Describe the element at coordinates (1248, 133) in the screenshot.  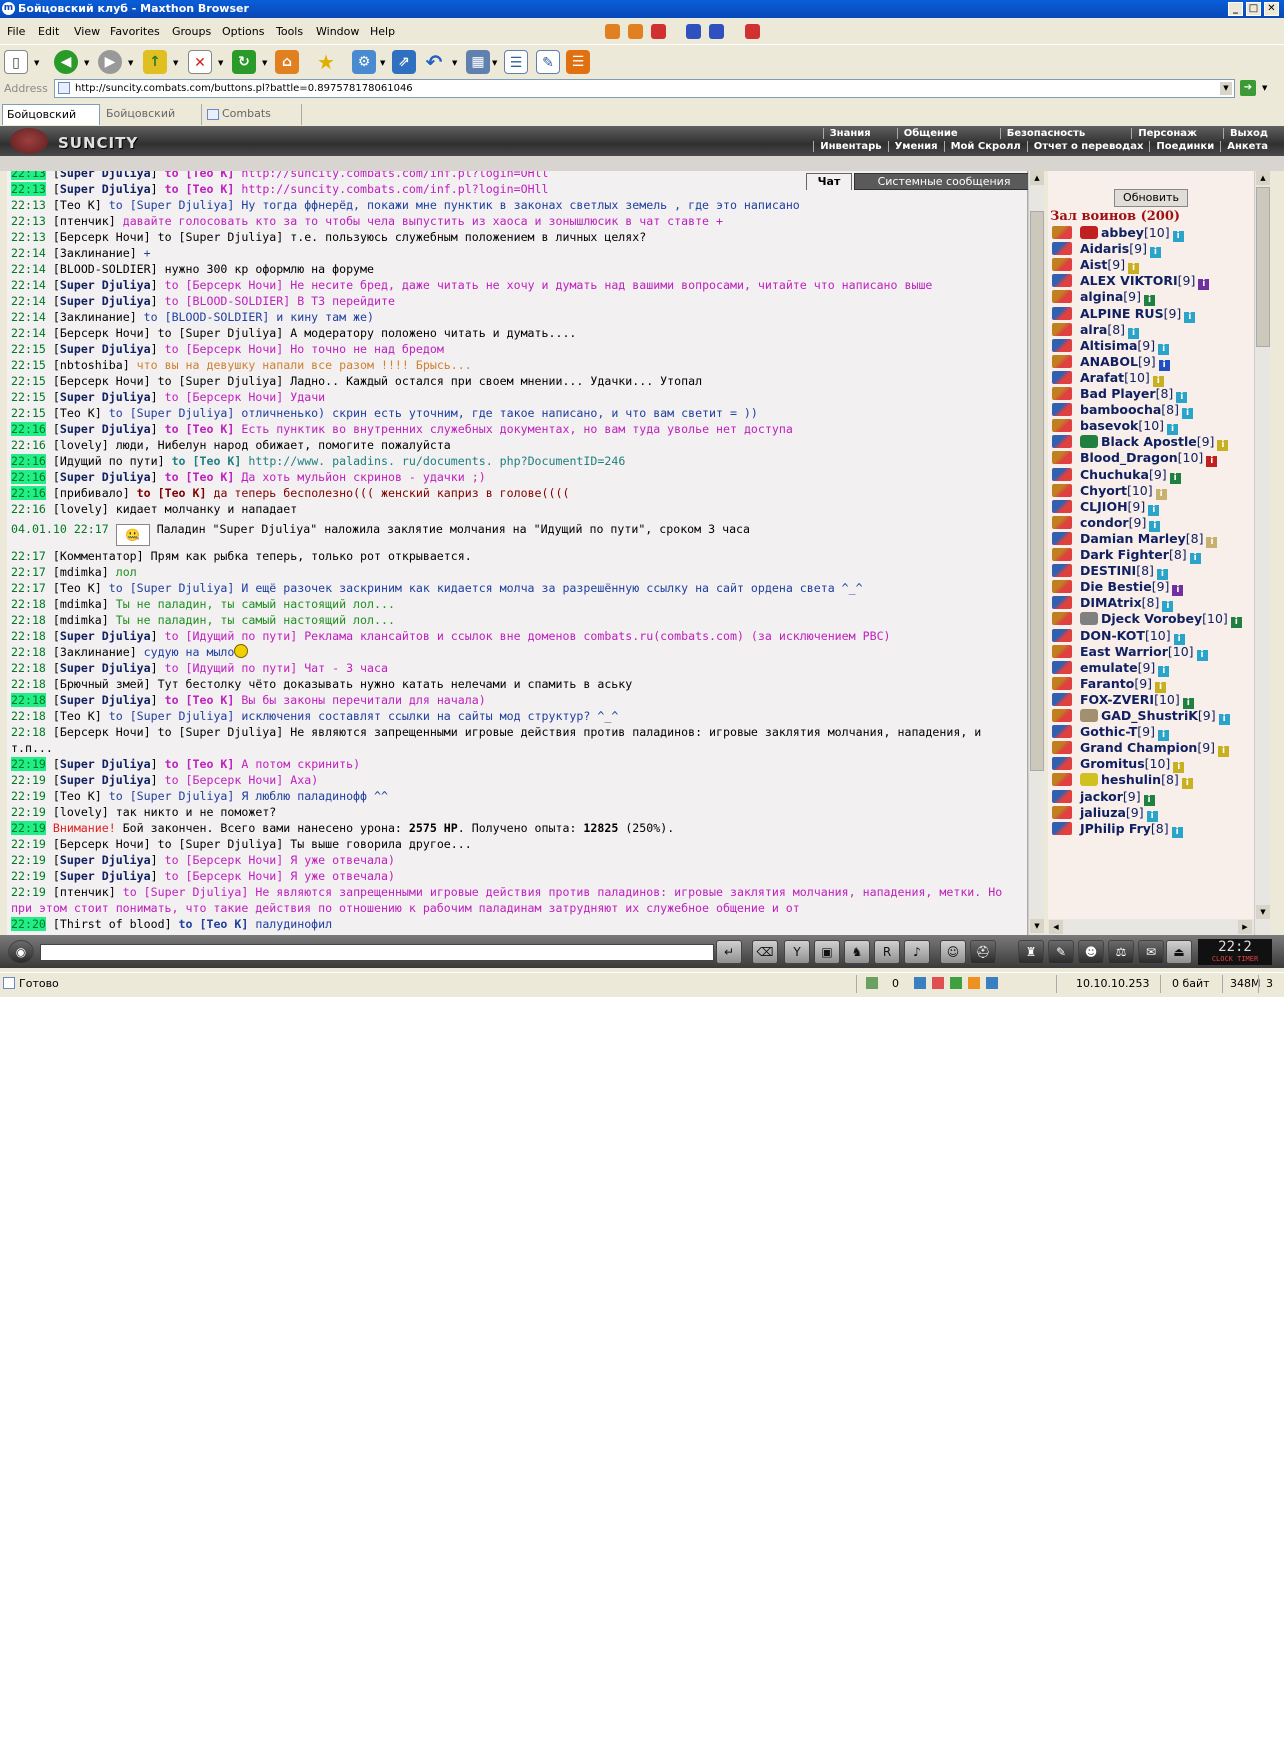
I see `nav-exit: Выход` at that location.